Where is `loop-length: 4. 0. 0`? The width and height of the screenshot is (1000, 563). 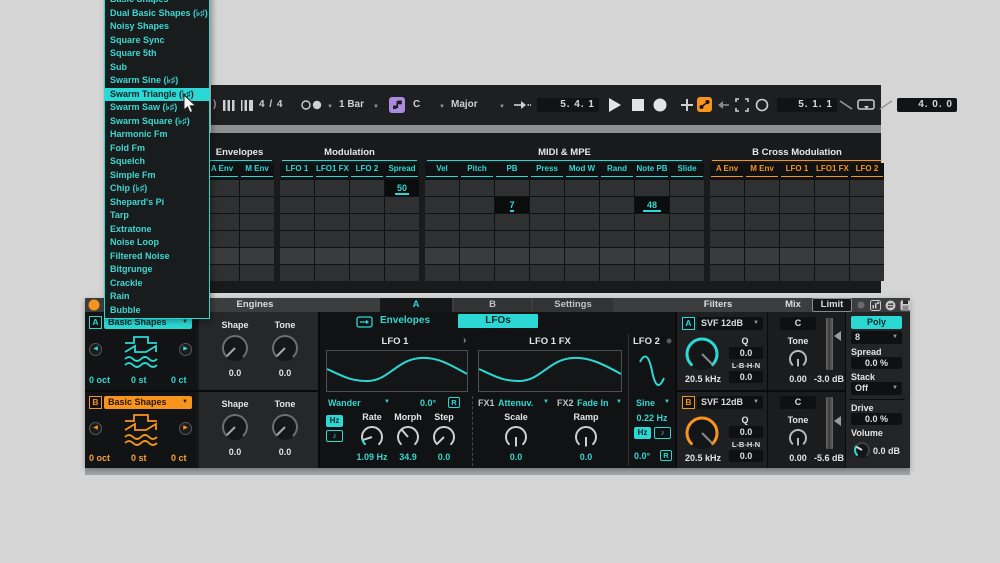 loop-length: 4. 0. 0 is located at coordinates (927, 105).